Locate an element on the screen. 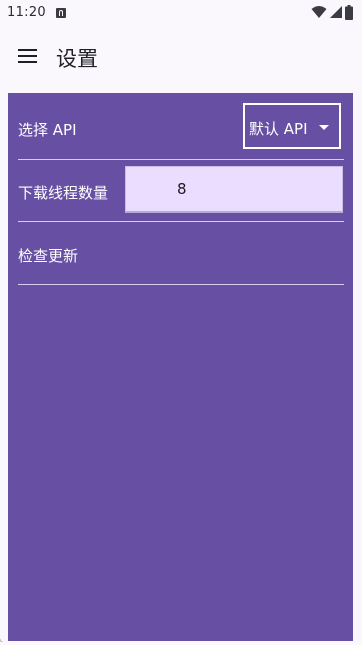  threads-input is located at coordinates (234, 189).